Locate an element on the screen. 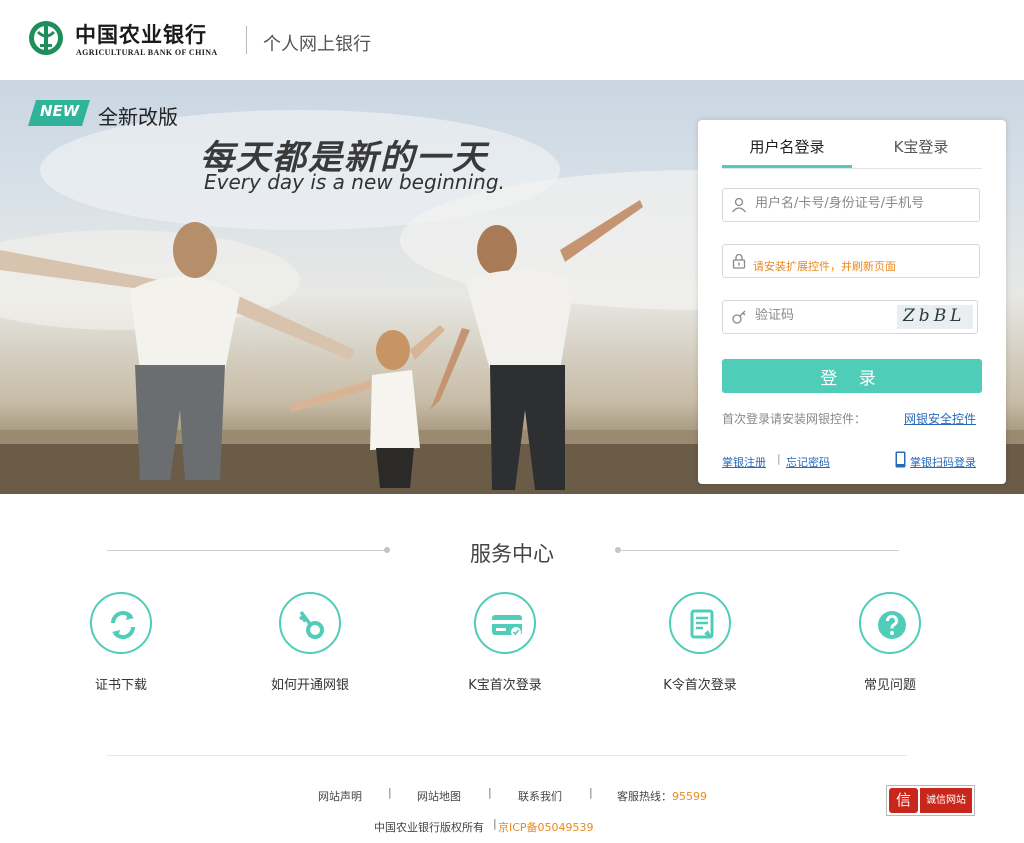 This screenshot has width=1024, height=843. tab-kbao-login: K宝登录 is located at coordinates (921, 152).